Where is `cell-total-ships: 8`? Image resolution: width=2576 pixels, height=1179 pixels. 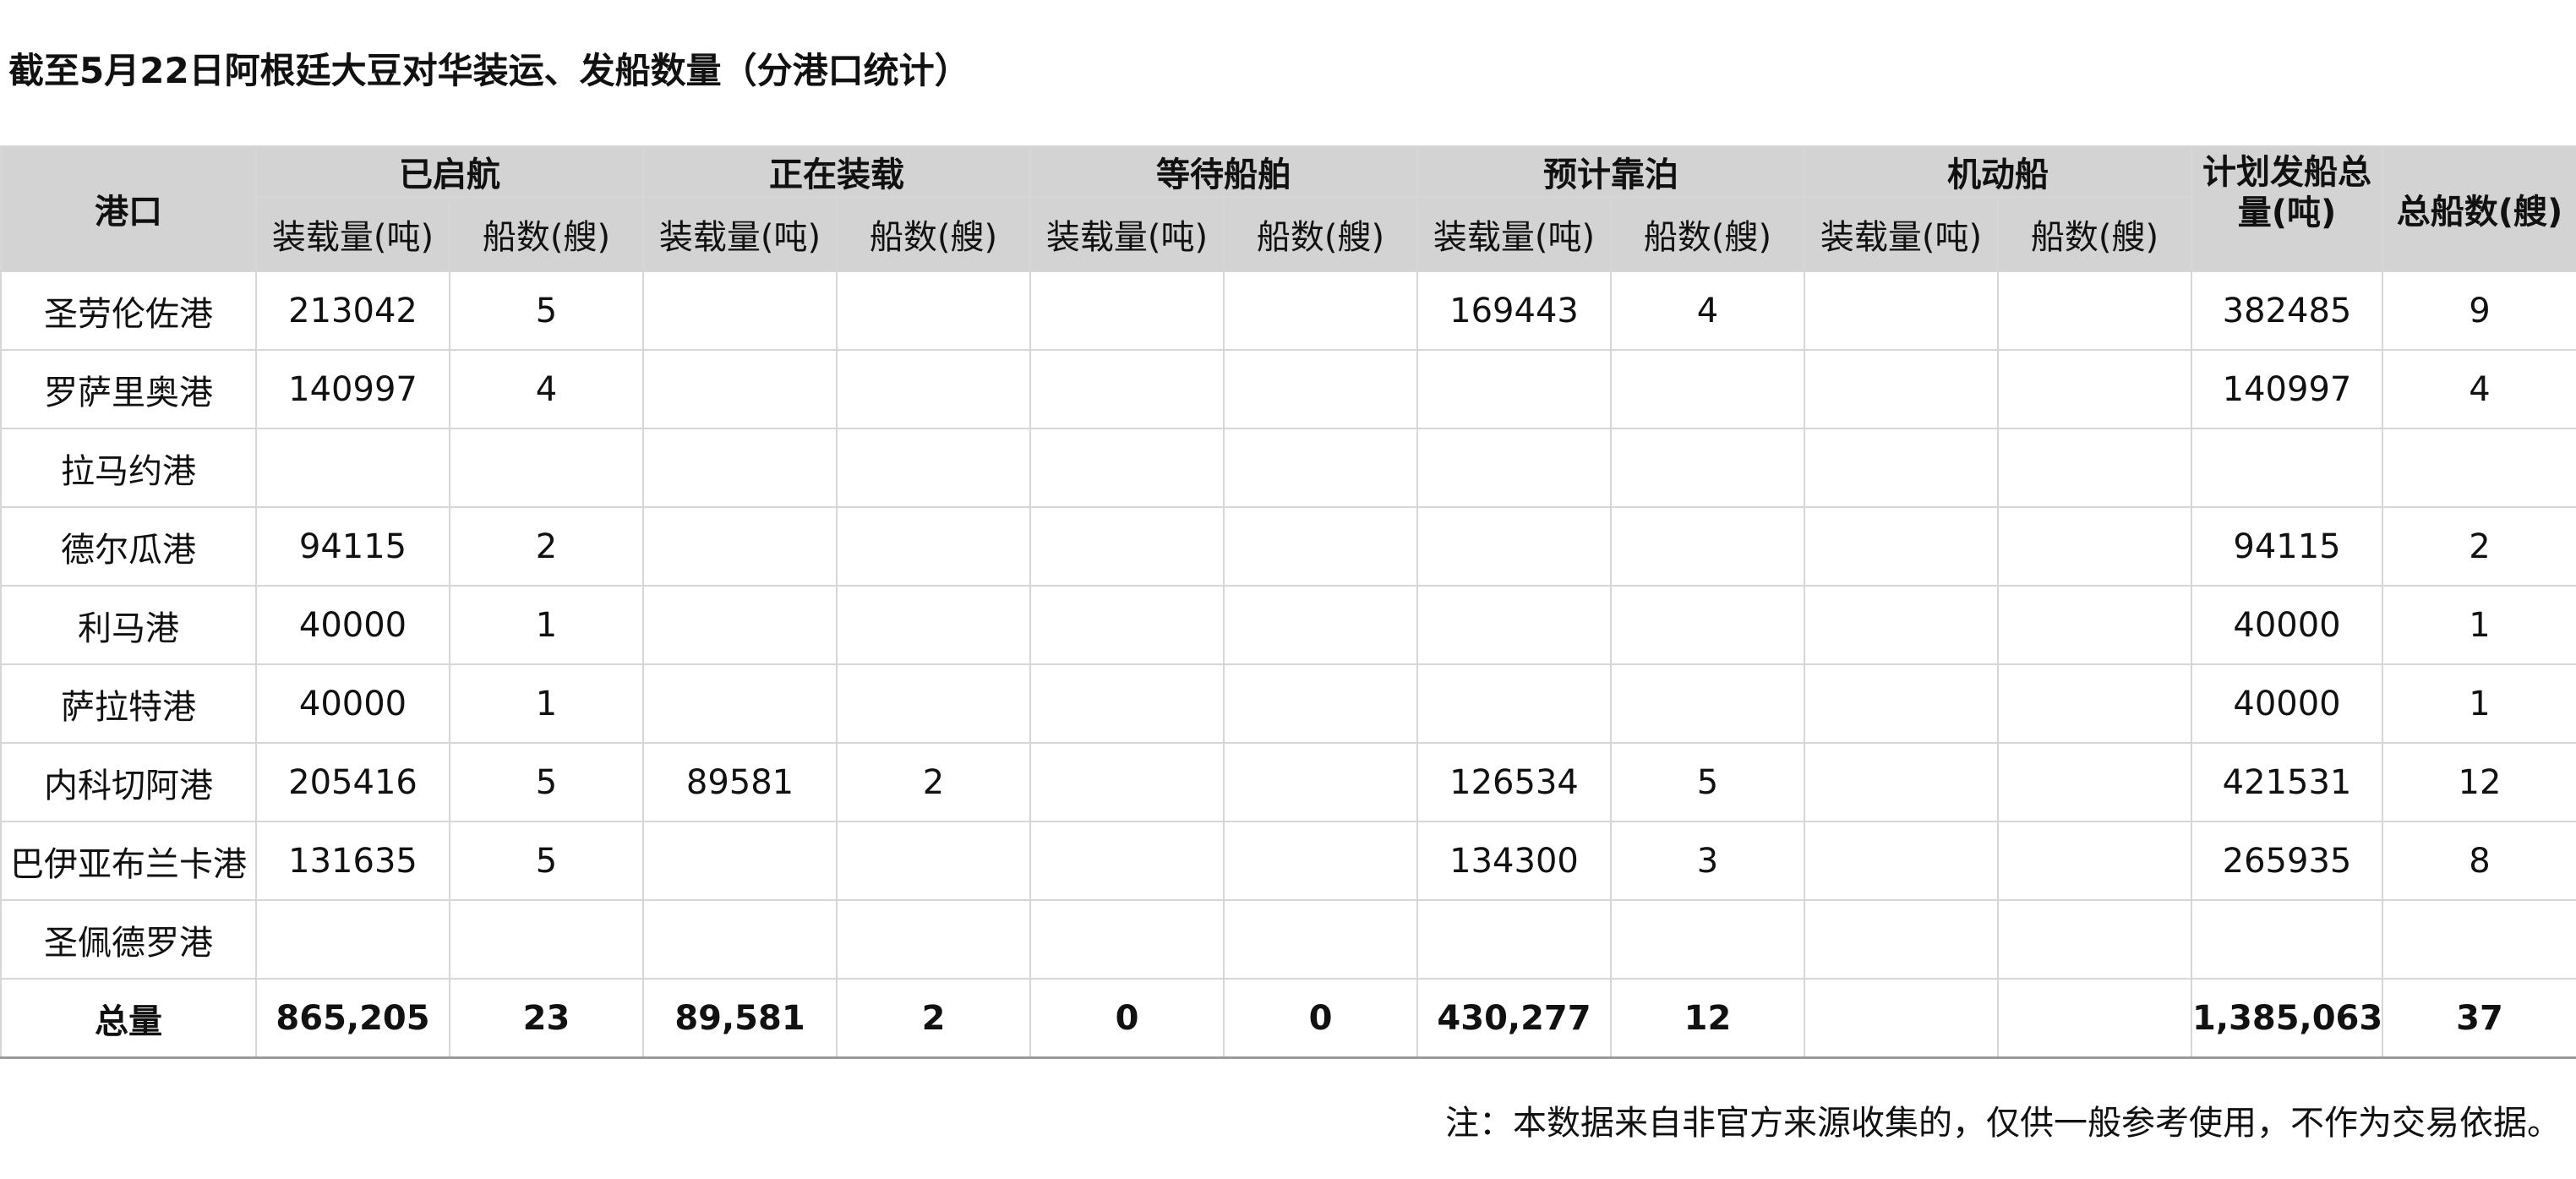 cell-total-ships: 8 is located at coordinates (2479, 861).